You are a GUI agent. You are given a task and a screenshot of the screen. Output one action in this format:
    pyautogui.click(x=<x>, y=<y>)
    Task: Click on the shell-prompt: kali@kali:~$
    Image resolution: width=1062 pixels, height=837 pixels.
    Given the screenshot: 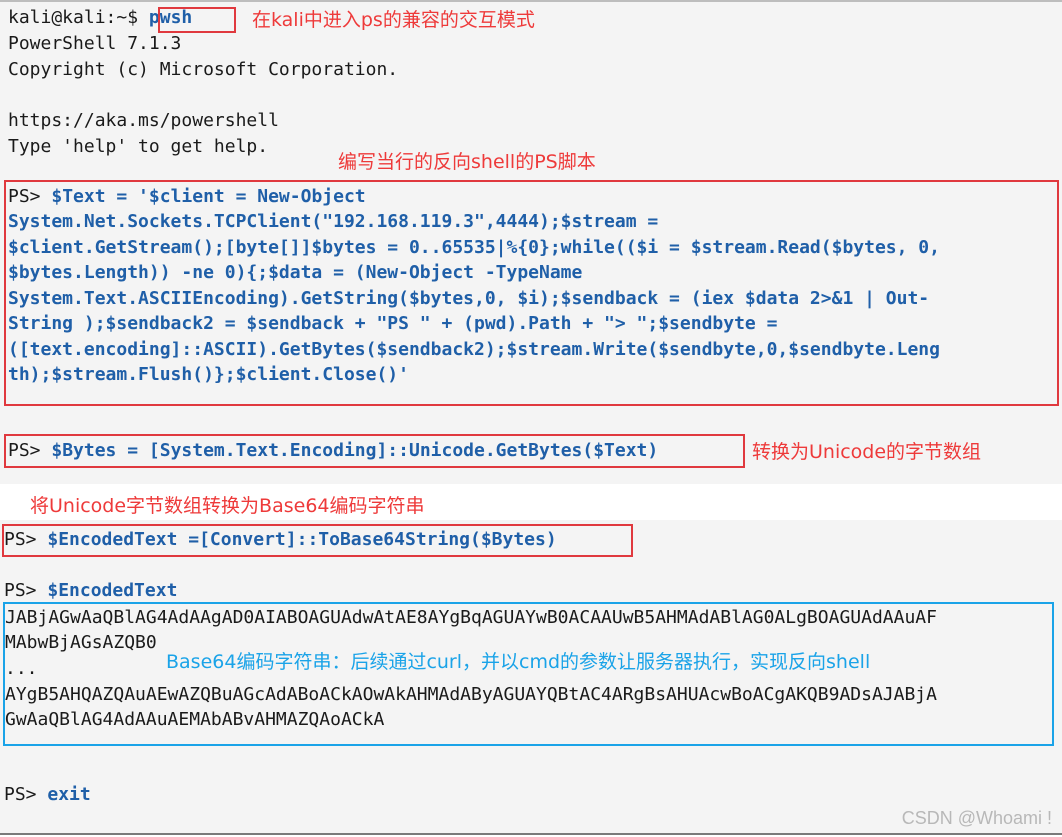 What is the action you would take?
    pyautogui.click(x=78, y=17)
    